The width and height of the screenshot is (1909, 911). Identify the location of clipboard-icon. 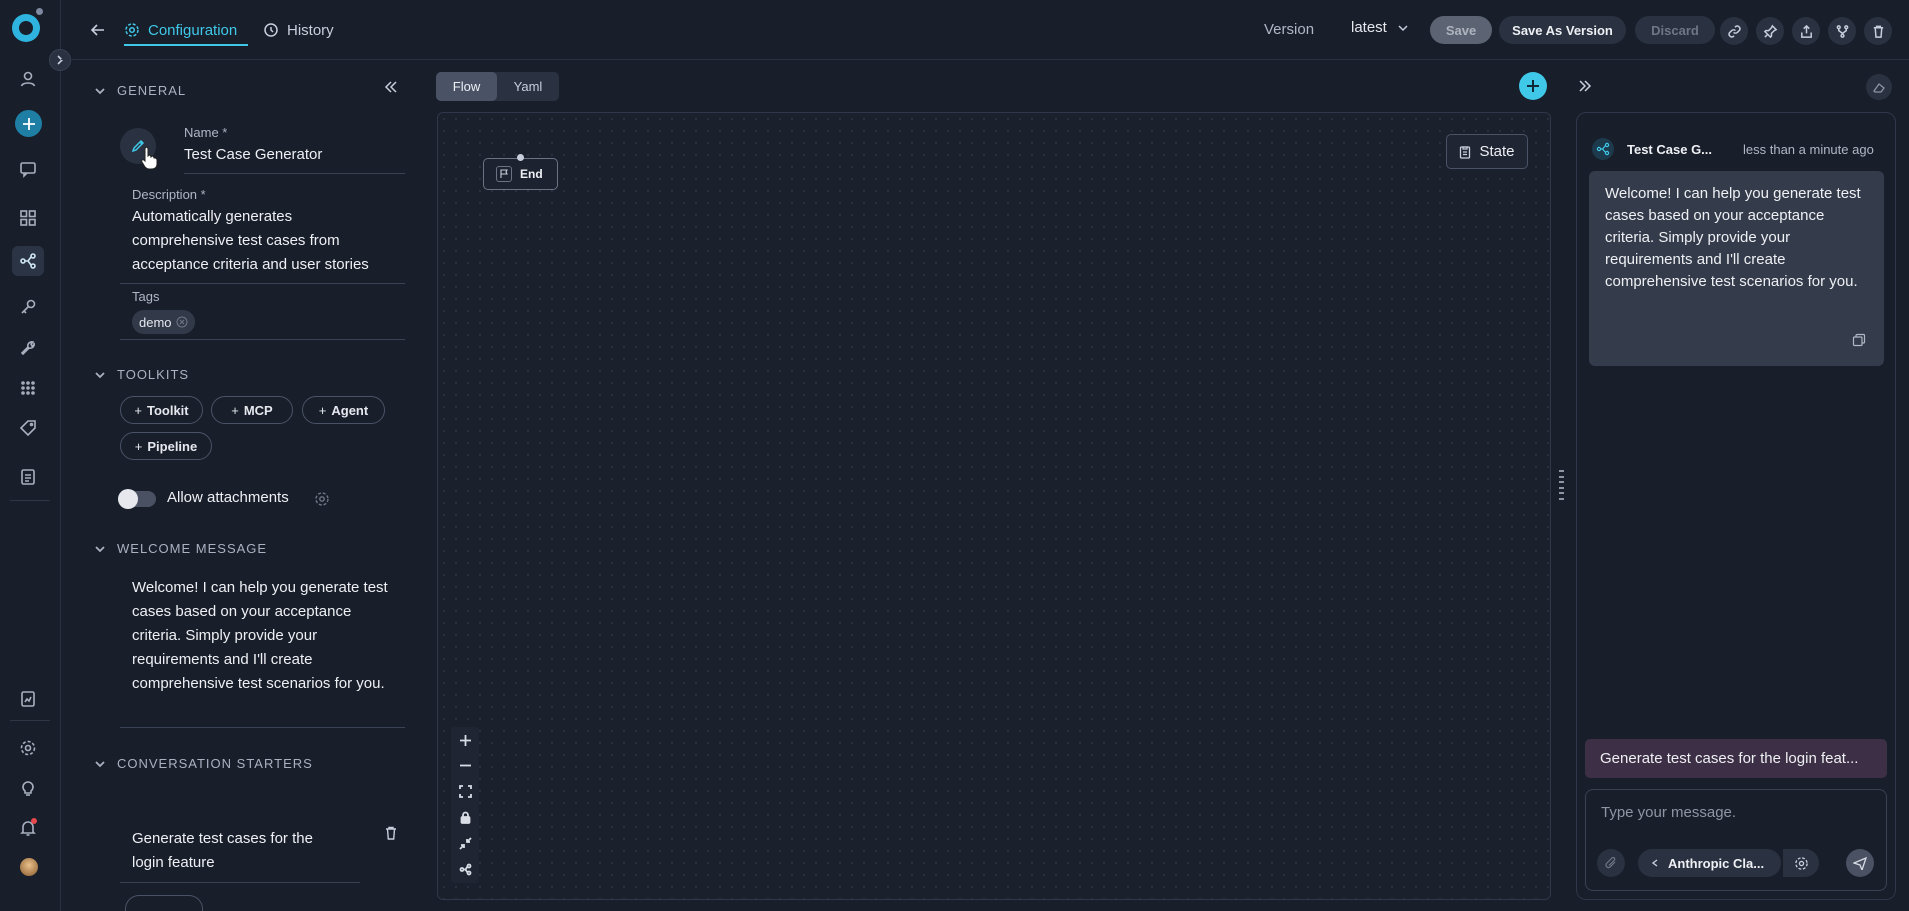
(1465, 152).